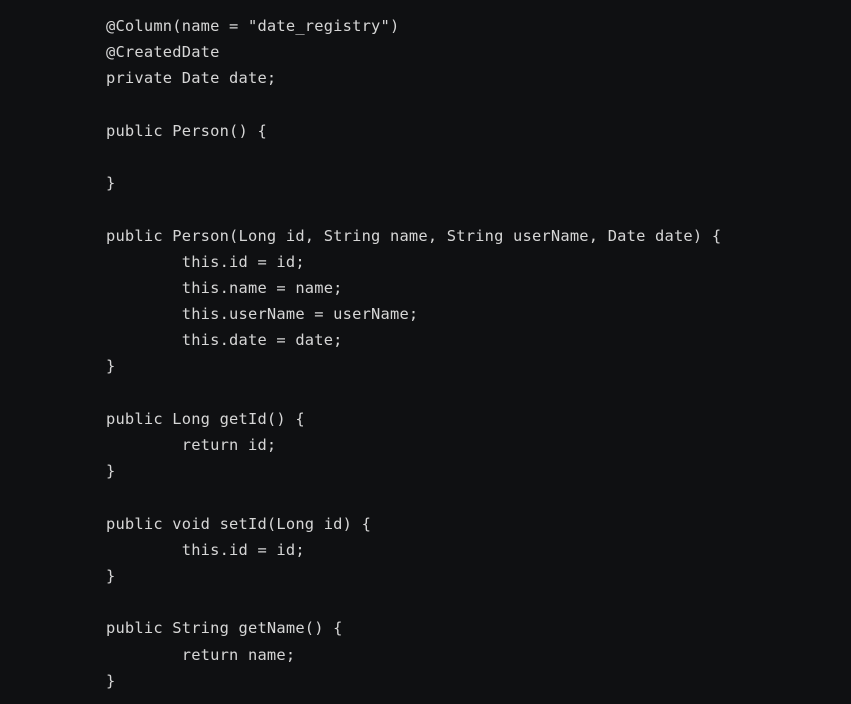 The width and height of the screenshot is (851, 704). I want to click on code-line: public Long getId() {, so click(205, 418).